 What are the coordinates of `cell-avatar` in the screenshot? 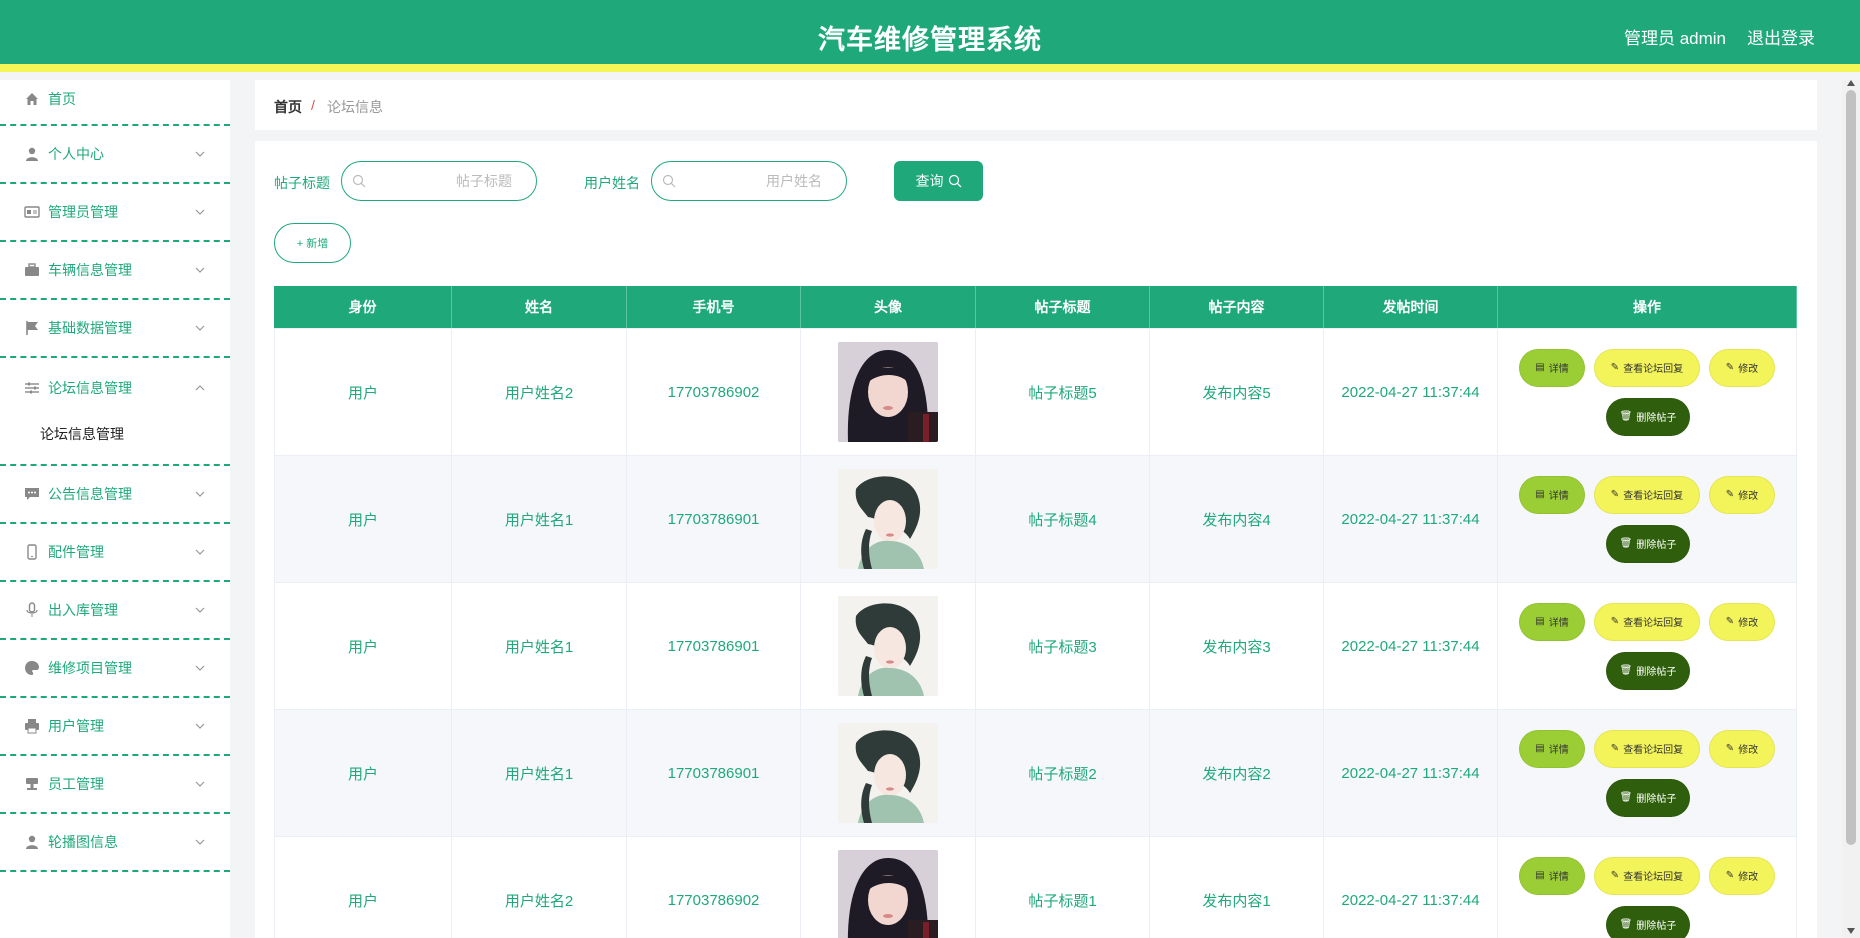 It's located at (888, 519).